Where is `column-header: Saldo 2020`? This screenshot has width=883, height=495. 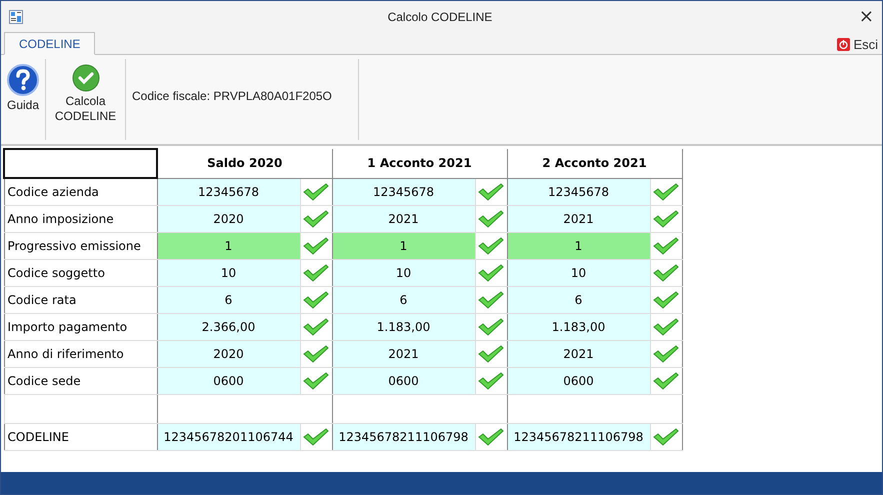 column-header: Saldo 2020 is located at coordinates (244, 163).